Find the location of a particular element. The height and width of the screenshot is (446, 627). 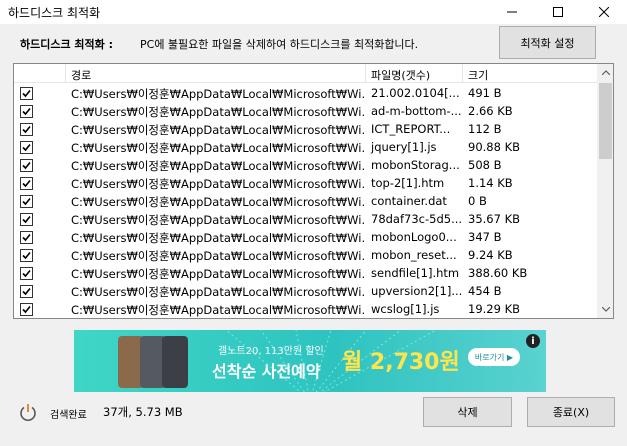

row-size: 347 B is located at coordinates (485, 237).